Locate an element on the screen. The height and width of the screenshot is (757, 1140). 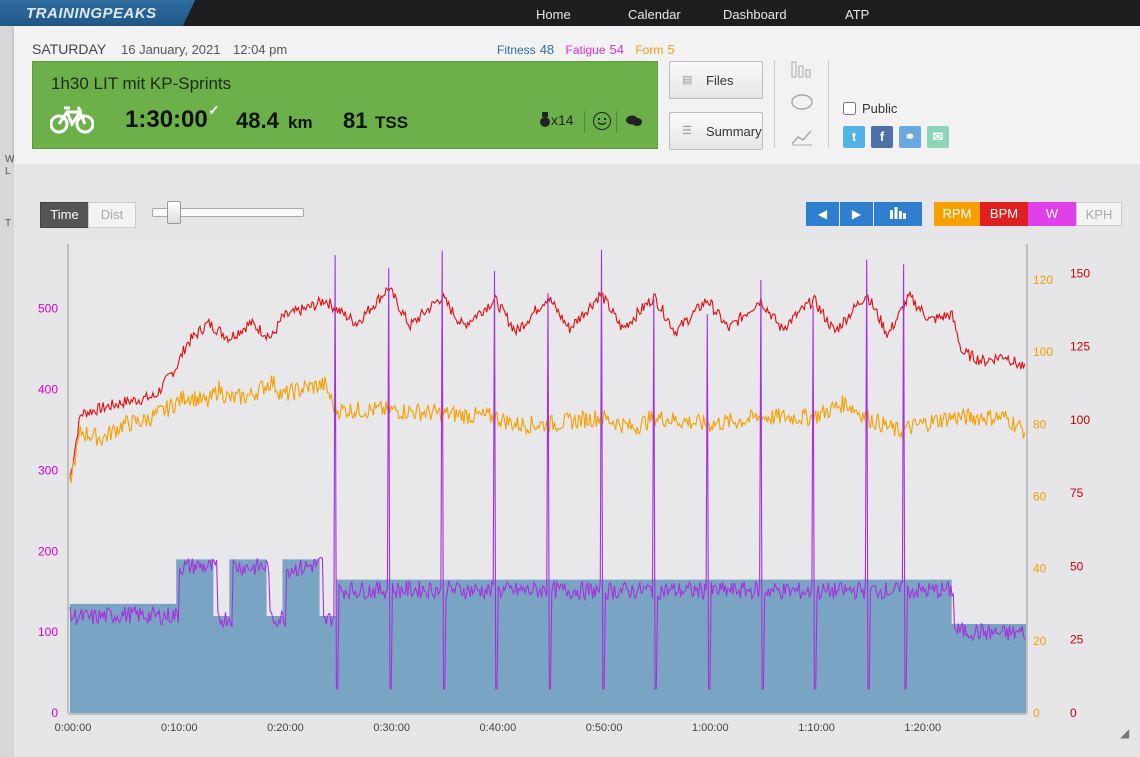
hr-axis-label: 0 is located at coordinates (1073, 713).